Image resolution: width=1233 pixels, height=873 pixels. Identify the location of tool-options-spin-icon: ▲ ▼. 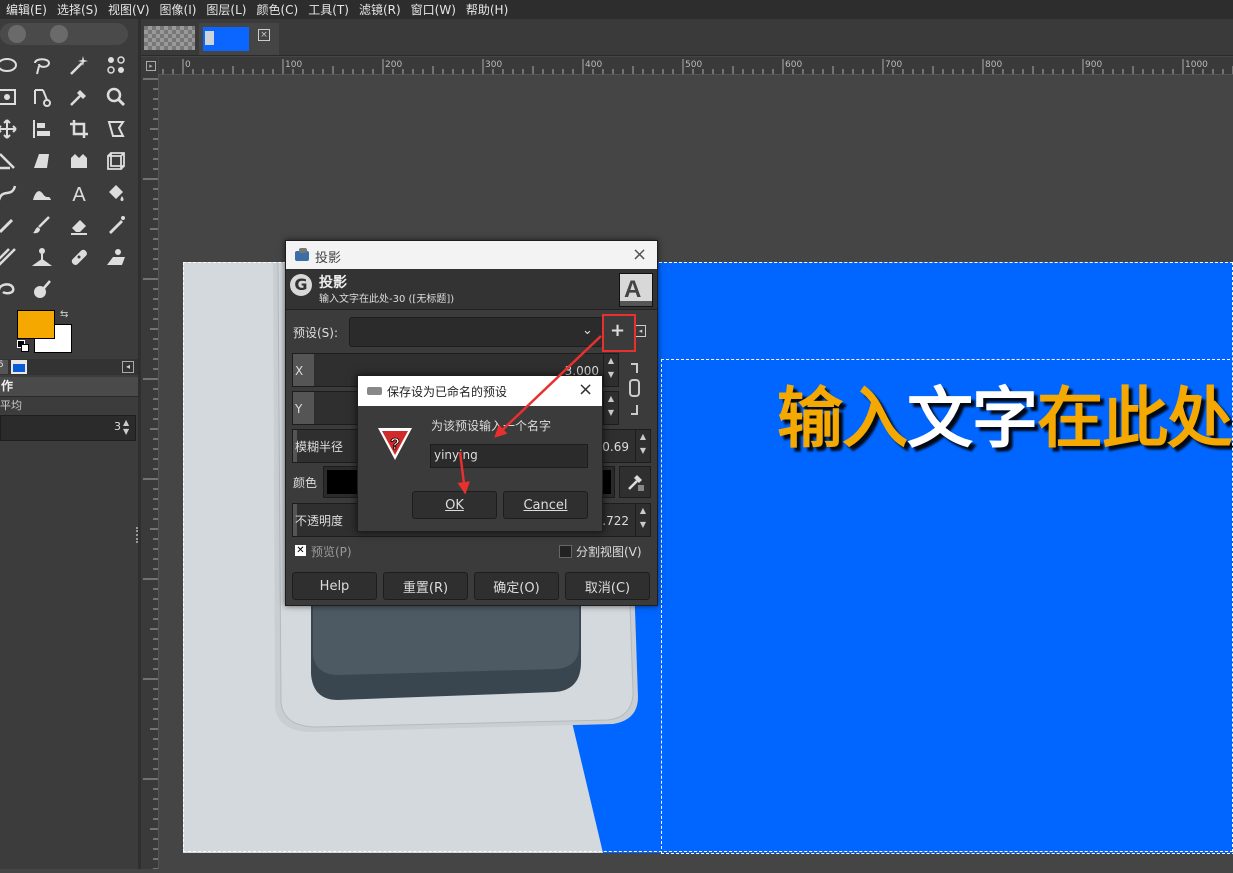
(126, 427).